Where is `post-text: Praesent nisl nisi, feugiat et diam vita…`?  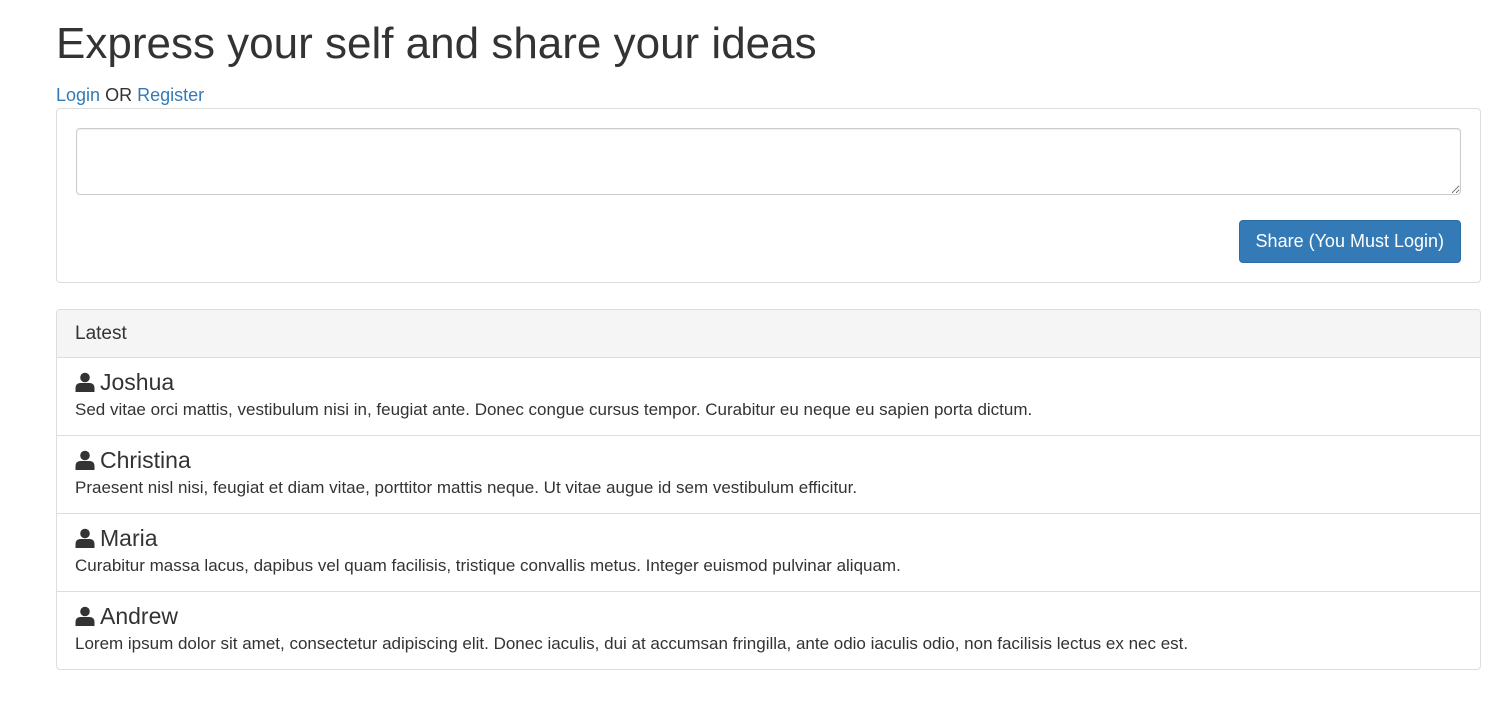 post-text: Praesent nisl nisi, feugiat et diam vita… is located at coordinates (466, 487).